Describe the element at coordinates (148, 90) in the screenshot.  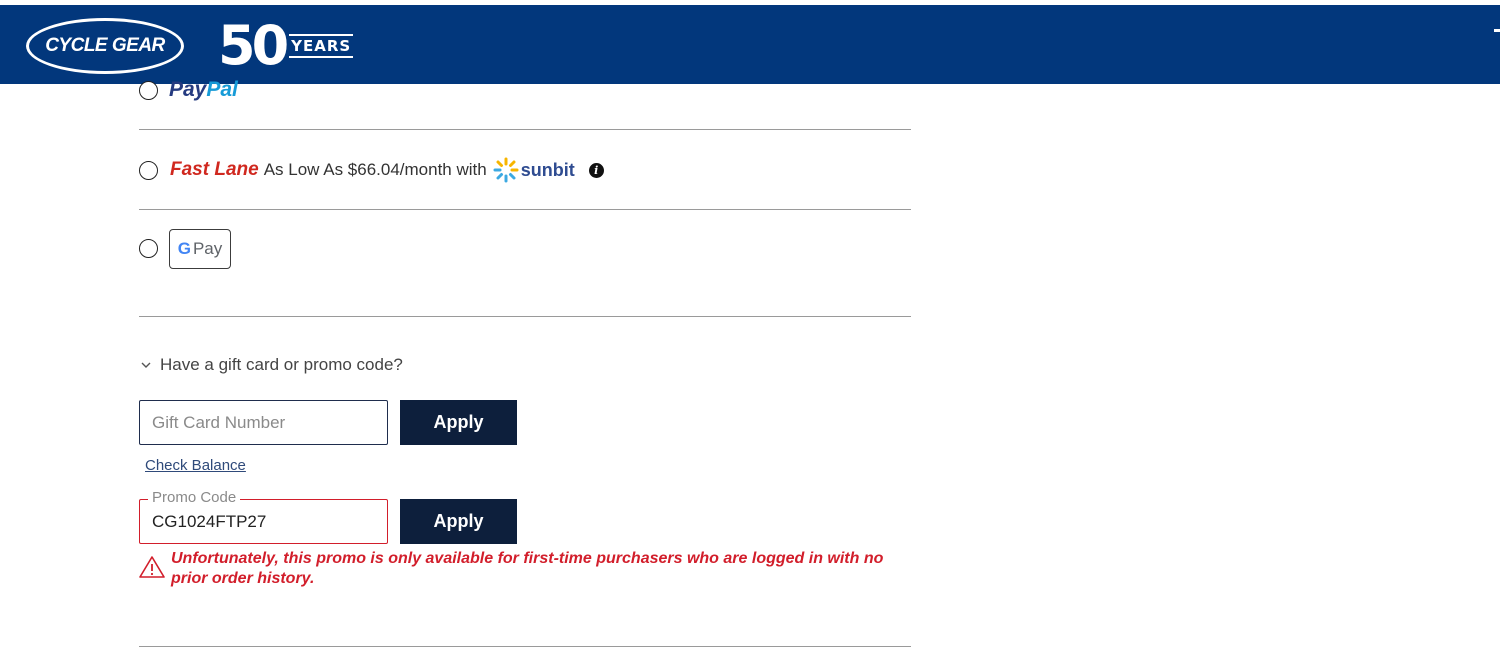
I see `paypal-radio` at that location.